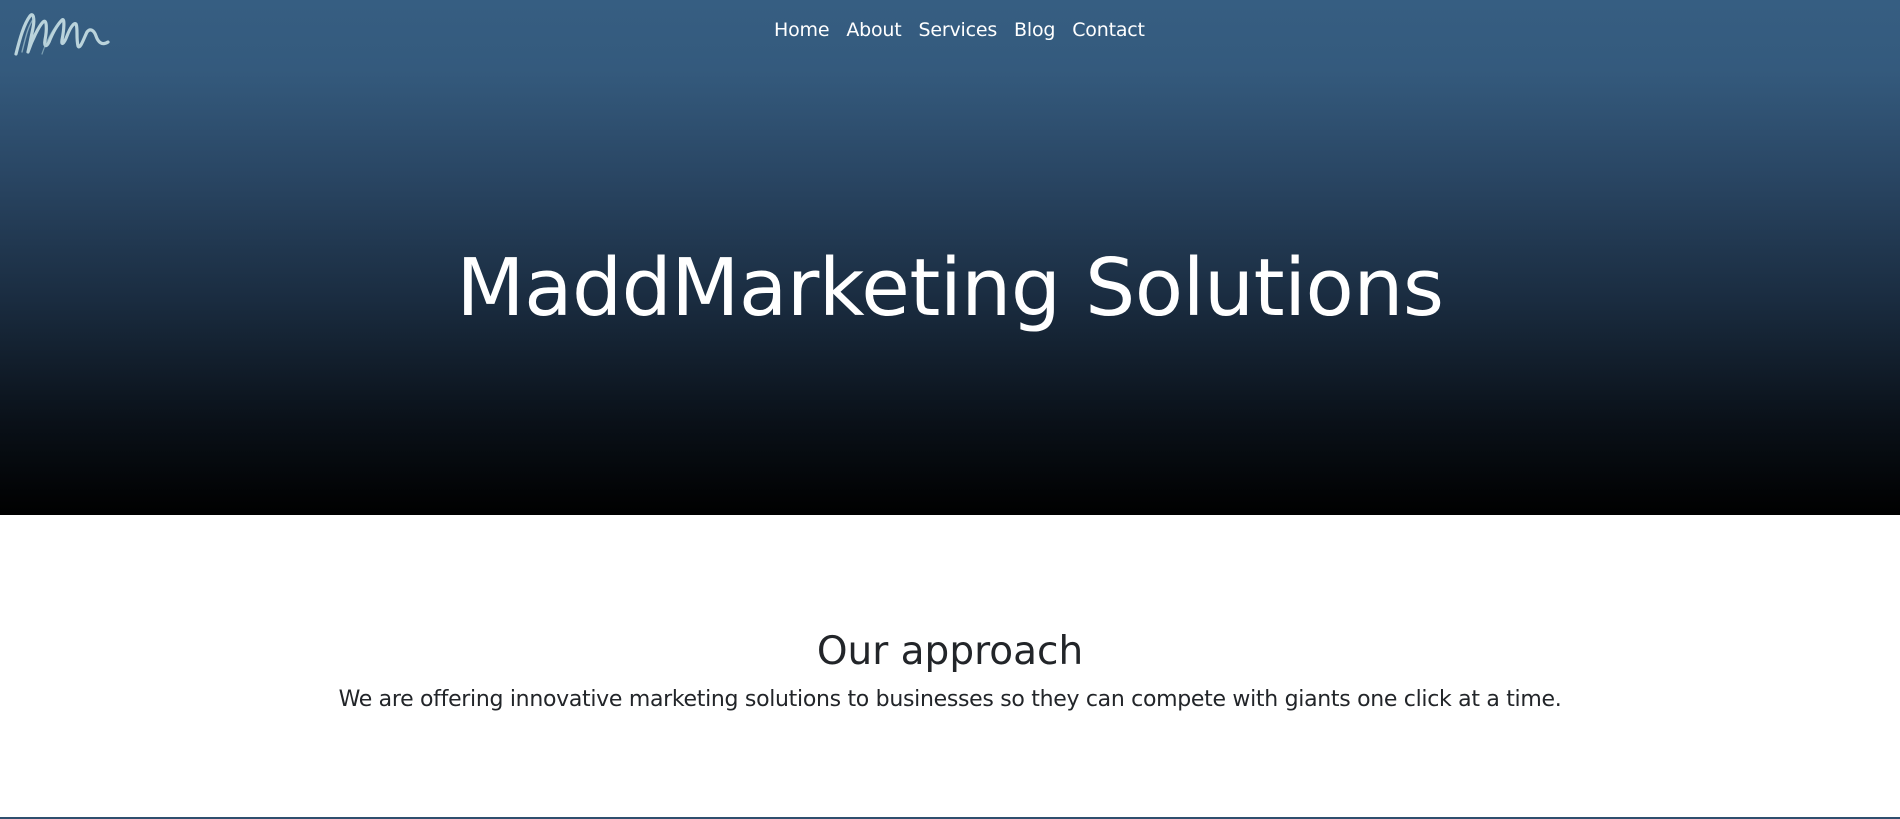 This screenshot has width=1900, height=819. What do you see at coordinates (802, 30) in the screenshot?
I see `nav-home-link: Home` at bounding box center [802, 30].